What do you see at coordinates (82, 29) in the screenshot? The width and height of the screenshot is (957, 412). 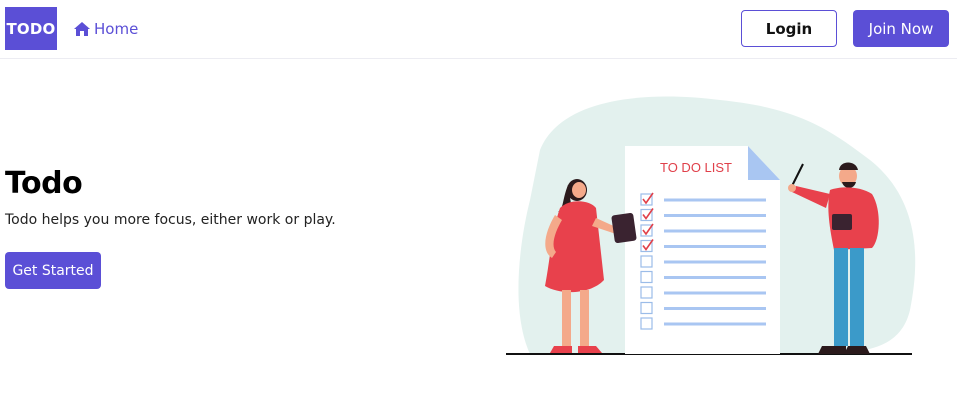 I see `home-icon` at bounding box center [82, 29].